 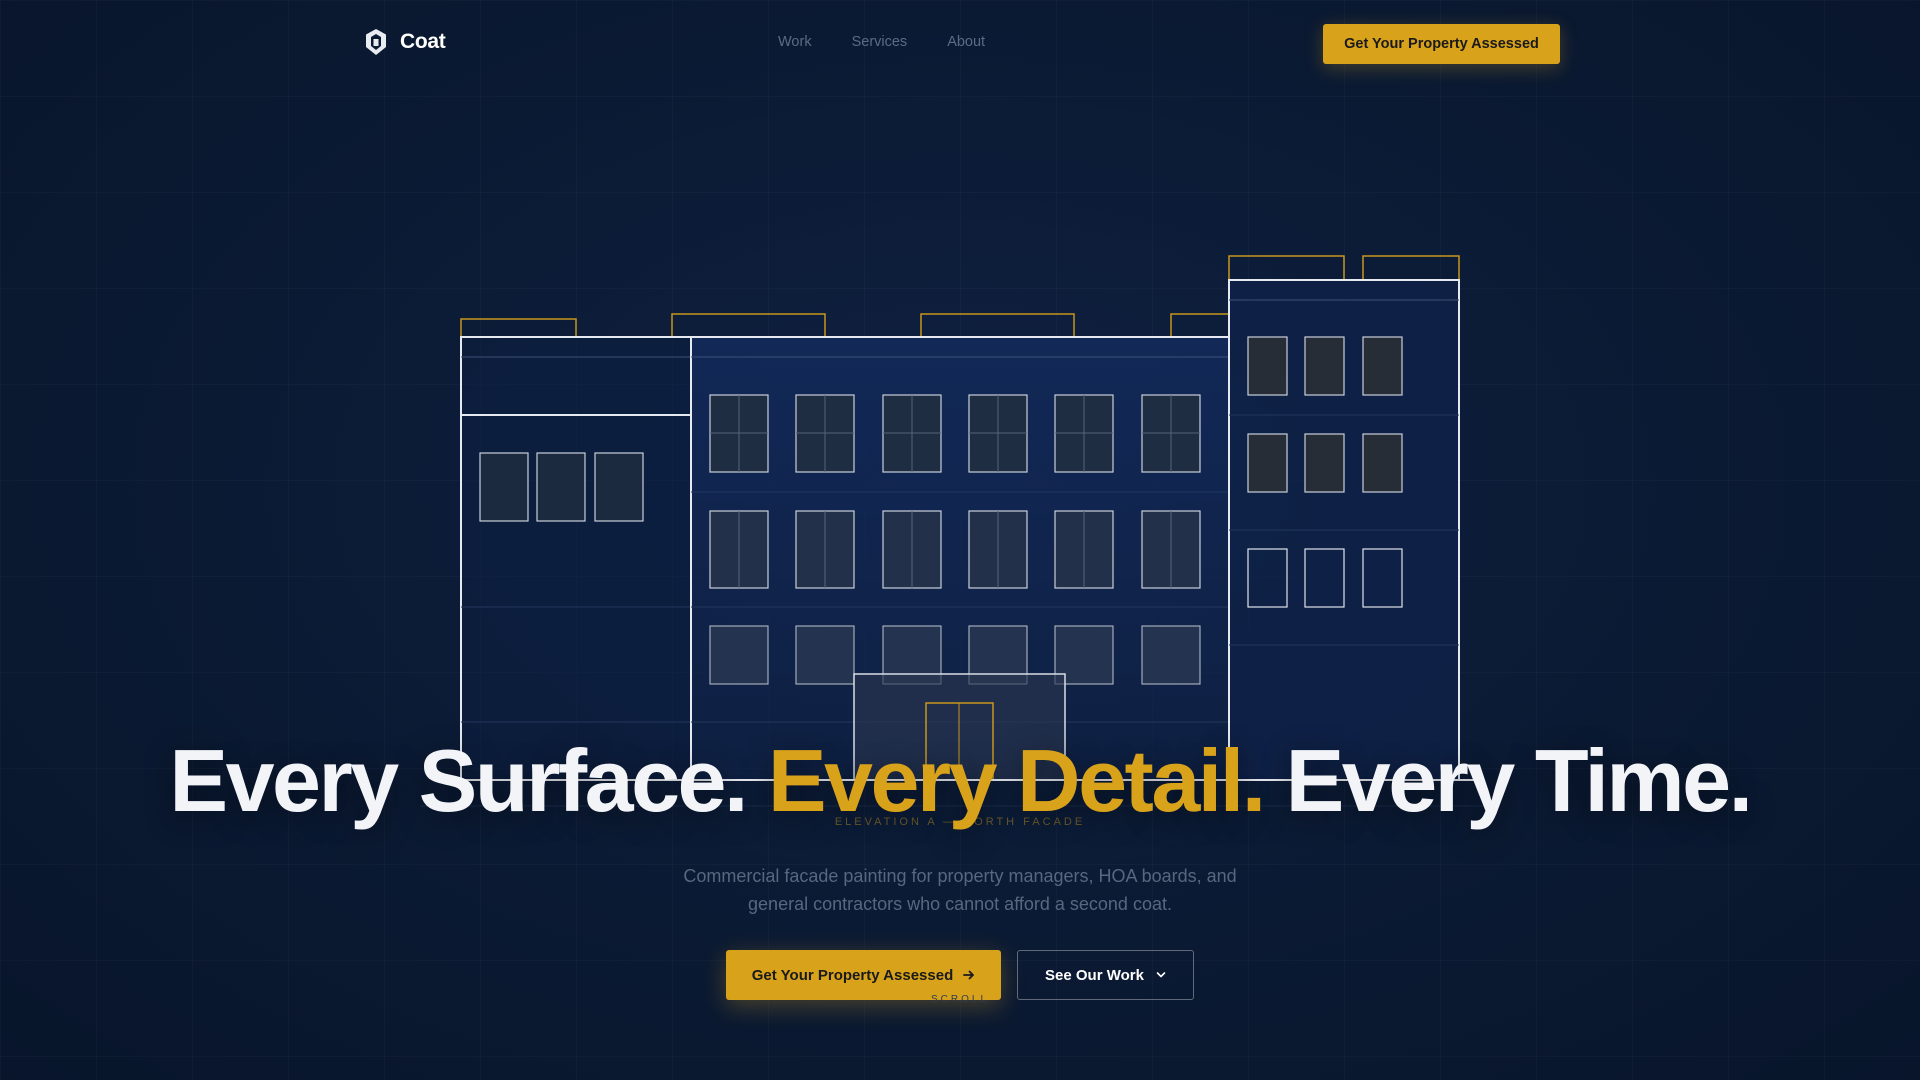 I want to click on hero-cta-group: Get Your Property Assessed See Our Work, so click(x=960, y=975).